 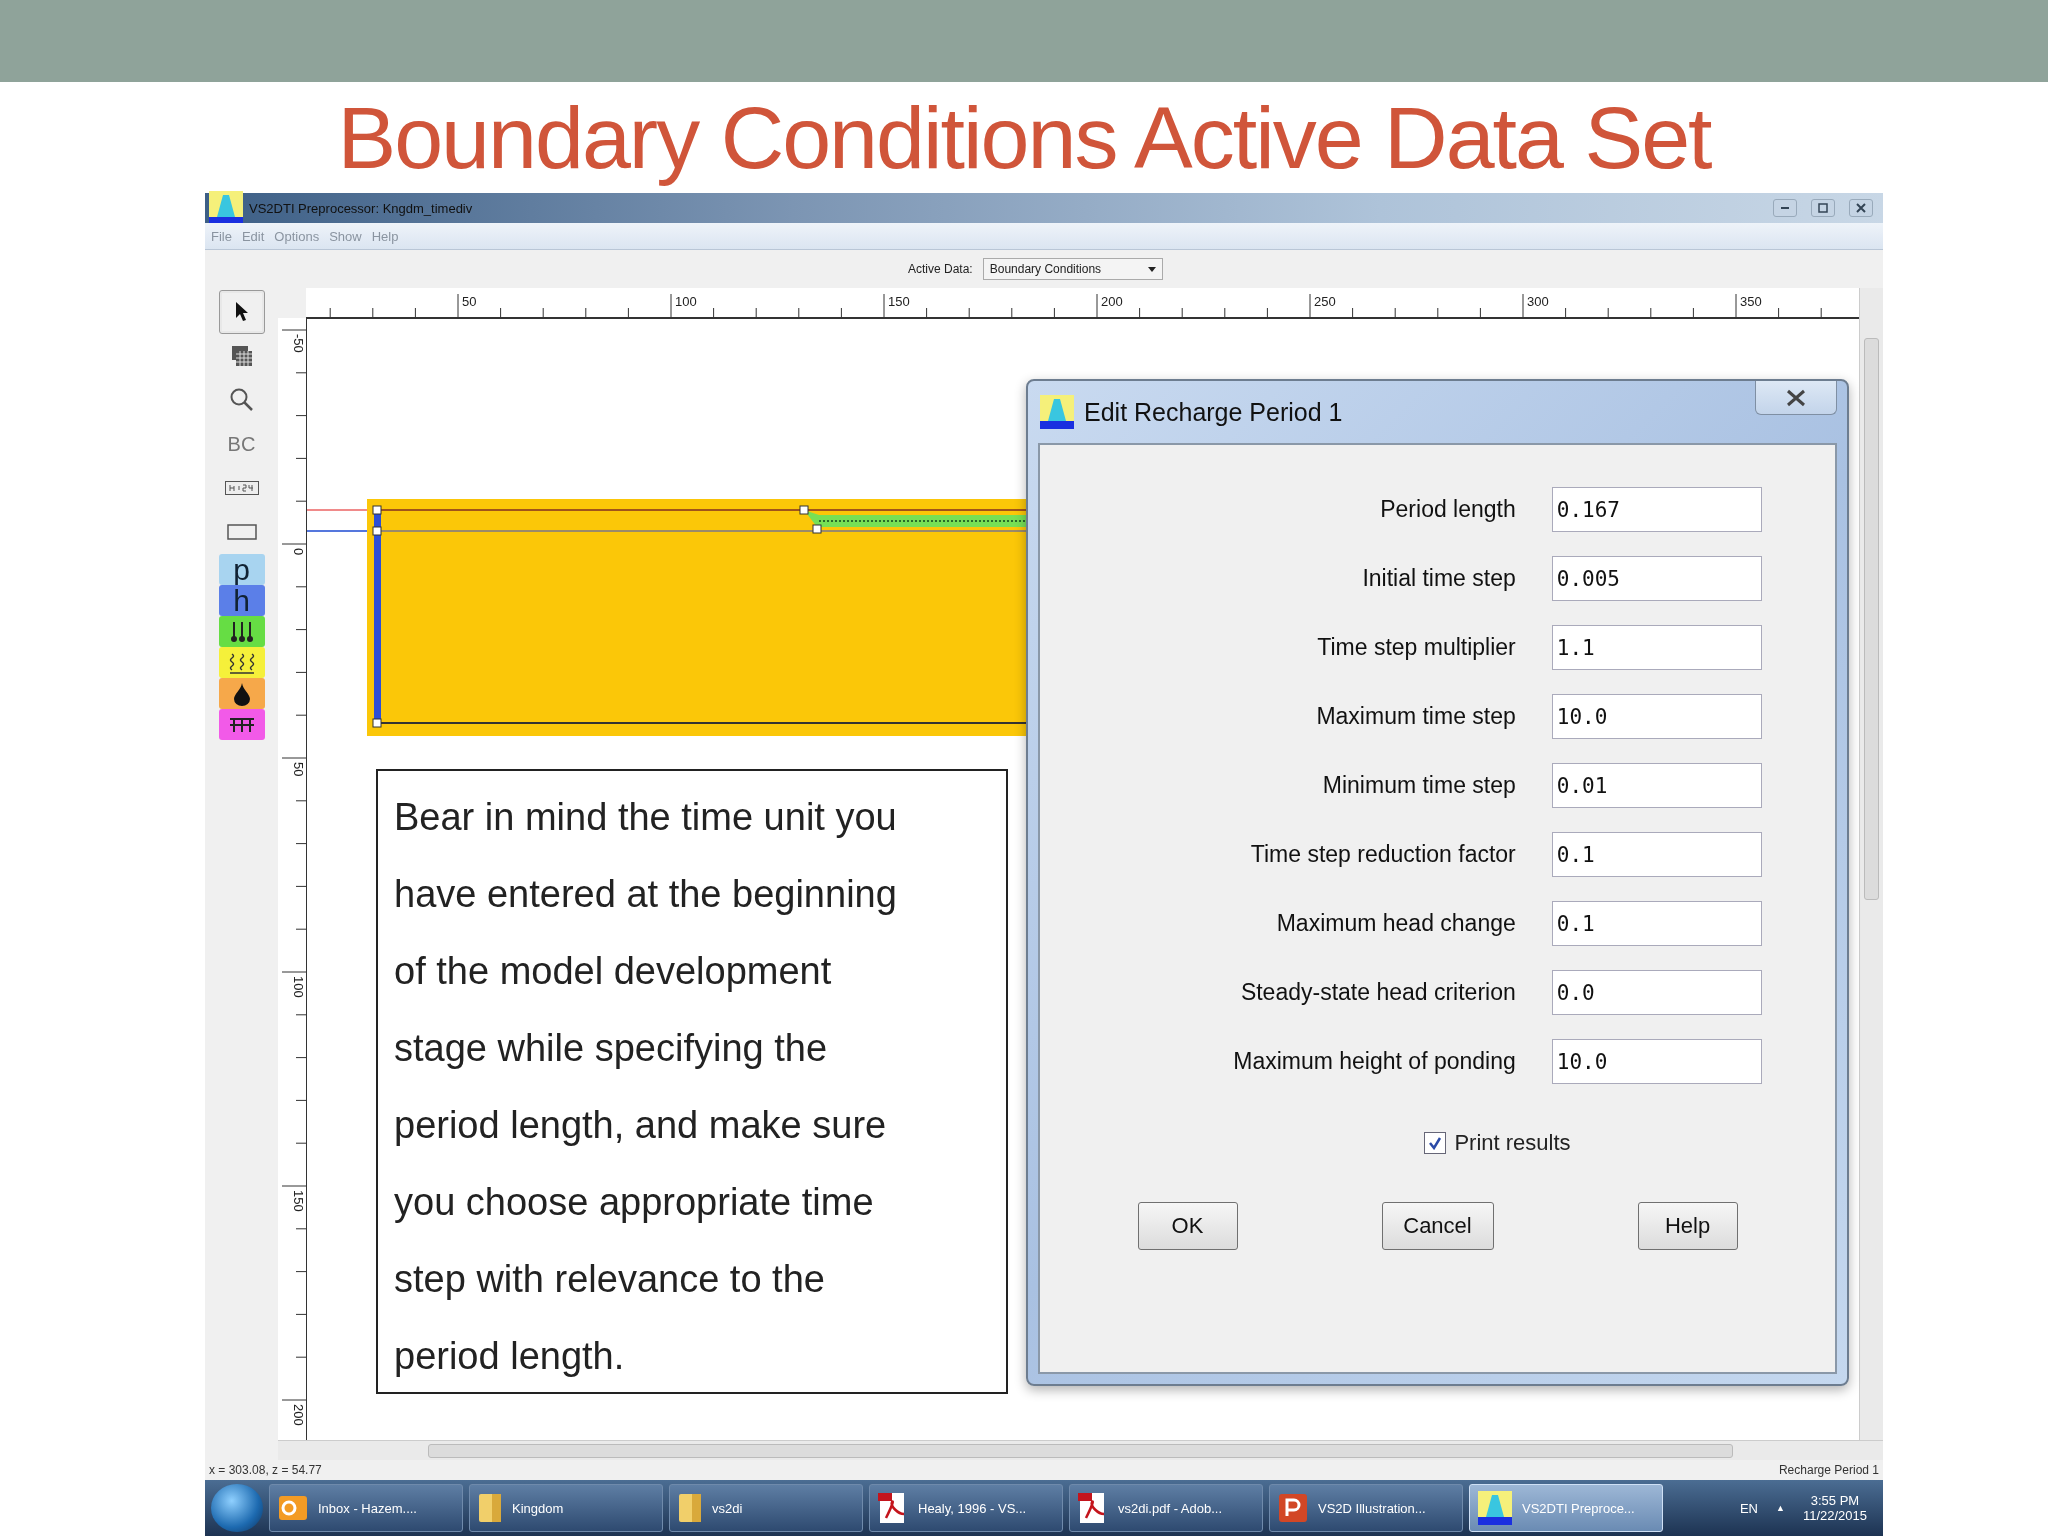 I want to click on ruler-label: -50, so click(x=298, y=343).